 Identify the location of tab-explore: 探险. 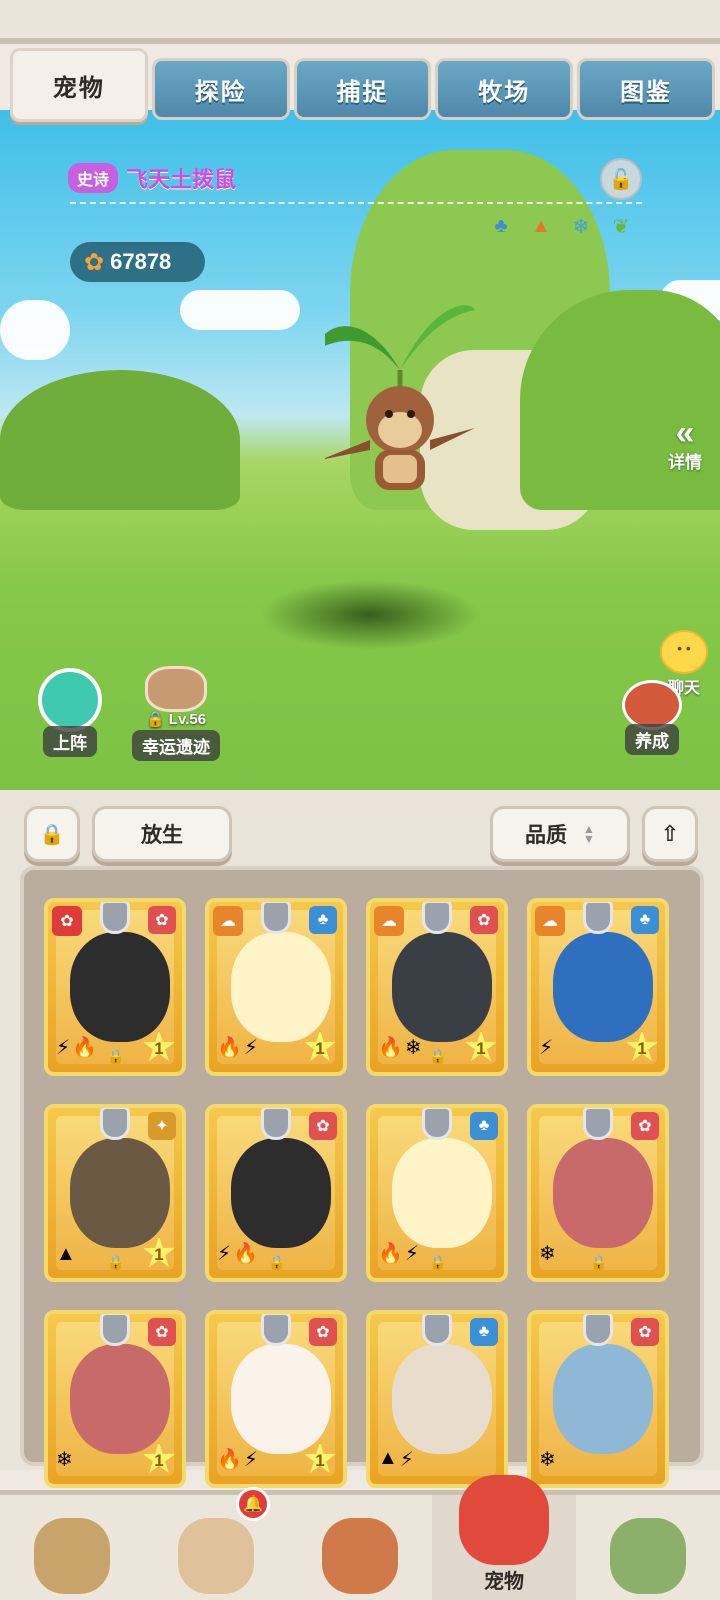
(220, 89).